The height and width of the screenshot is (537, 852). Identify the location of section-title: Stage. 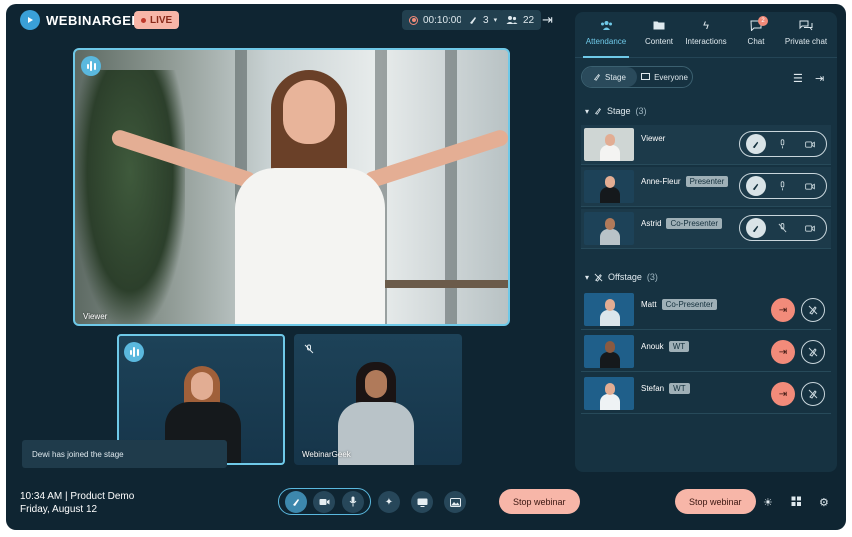
(619, 111).